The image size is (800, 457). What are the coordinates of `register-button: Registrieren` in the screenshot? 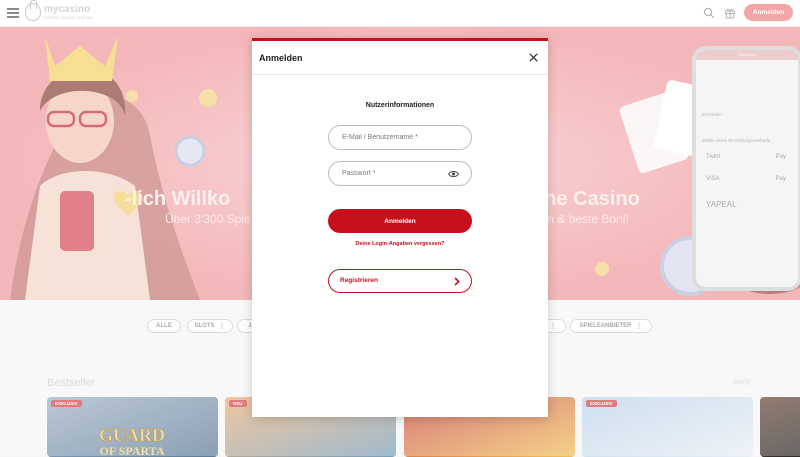 It's located at (400, 281).